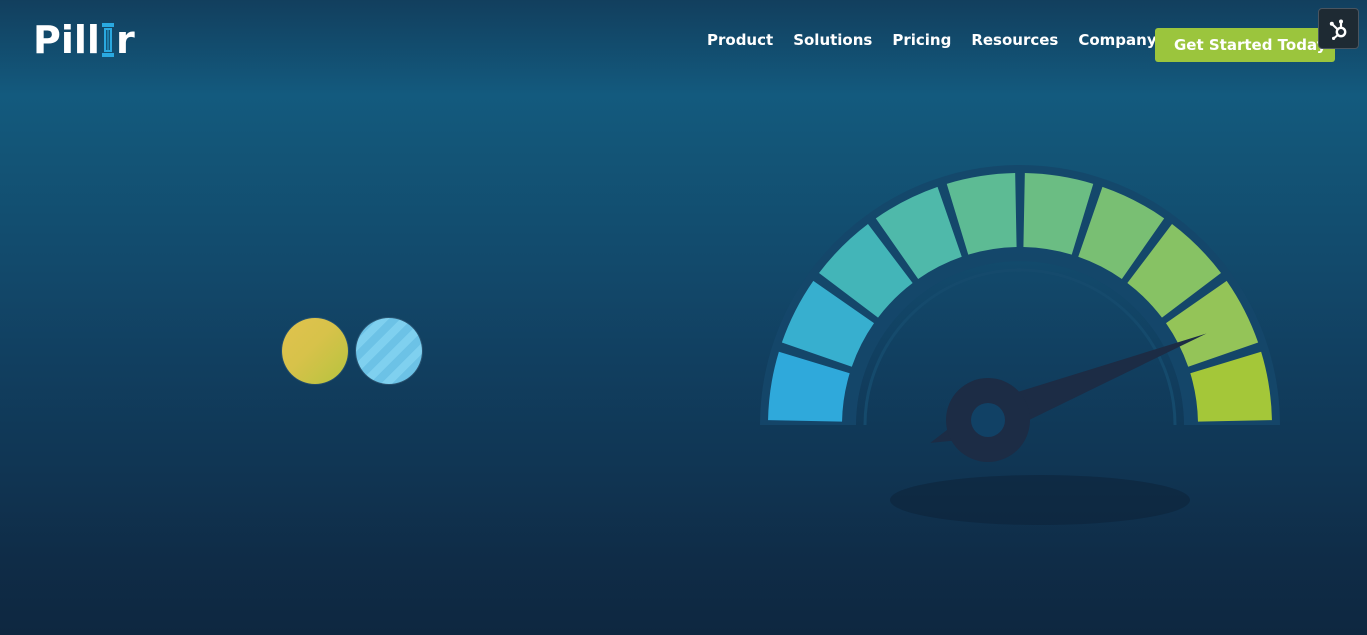 The height and width of the screenshot is (635, 1367). What do you see at coordinates (1014, 40) in the screenshot?
I see `nav-item-resources: Resources` at bounding box center [1014, 40].